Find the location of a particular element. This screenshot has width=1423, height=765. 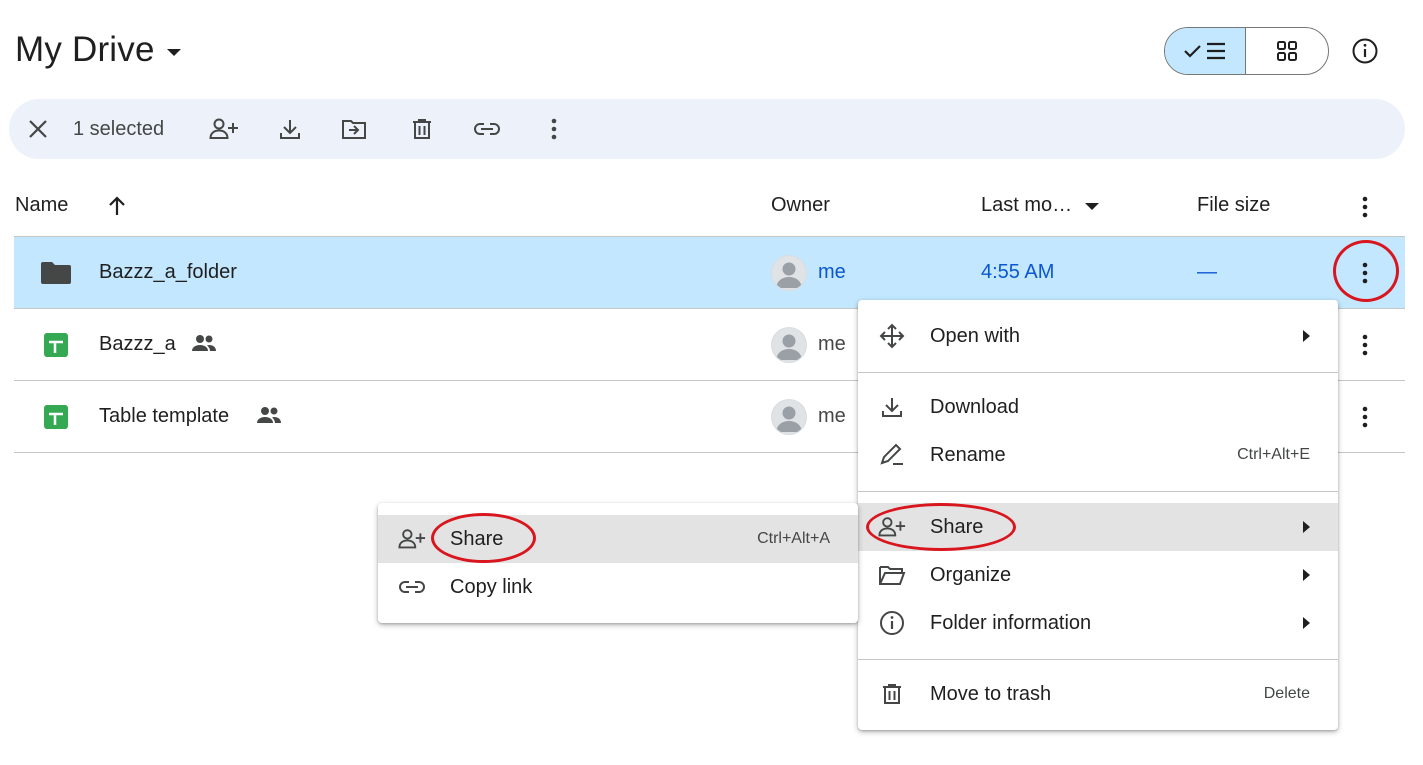

menu-item-label: Copy link is located at coordinates (491, 586).